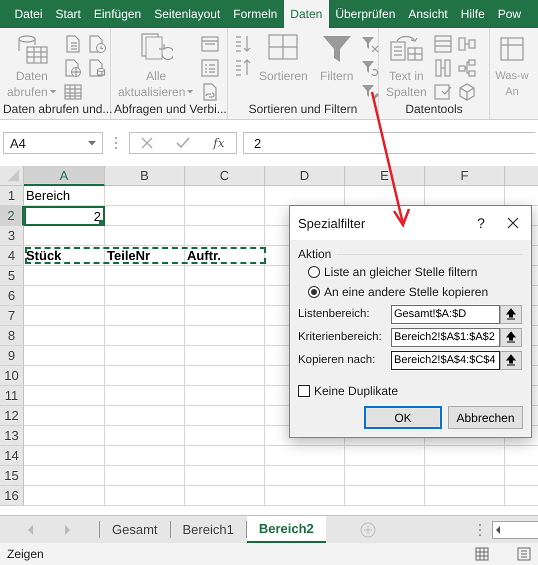 The image size is (538, 565). What do you see at coordinates (12, 196) in the screenshot?
I see `row-header: 1` at bounding box center [12, 196].